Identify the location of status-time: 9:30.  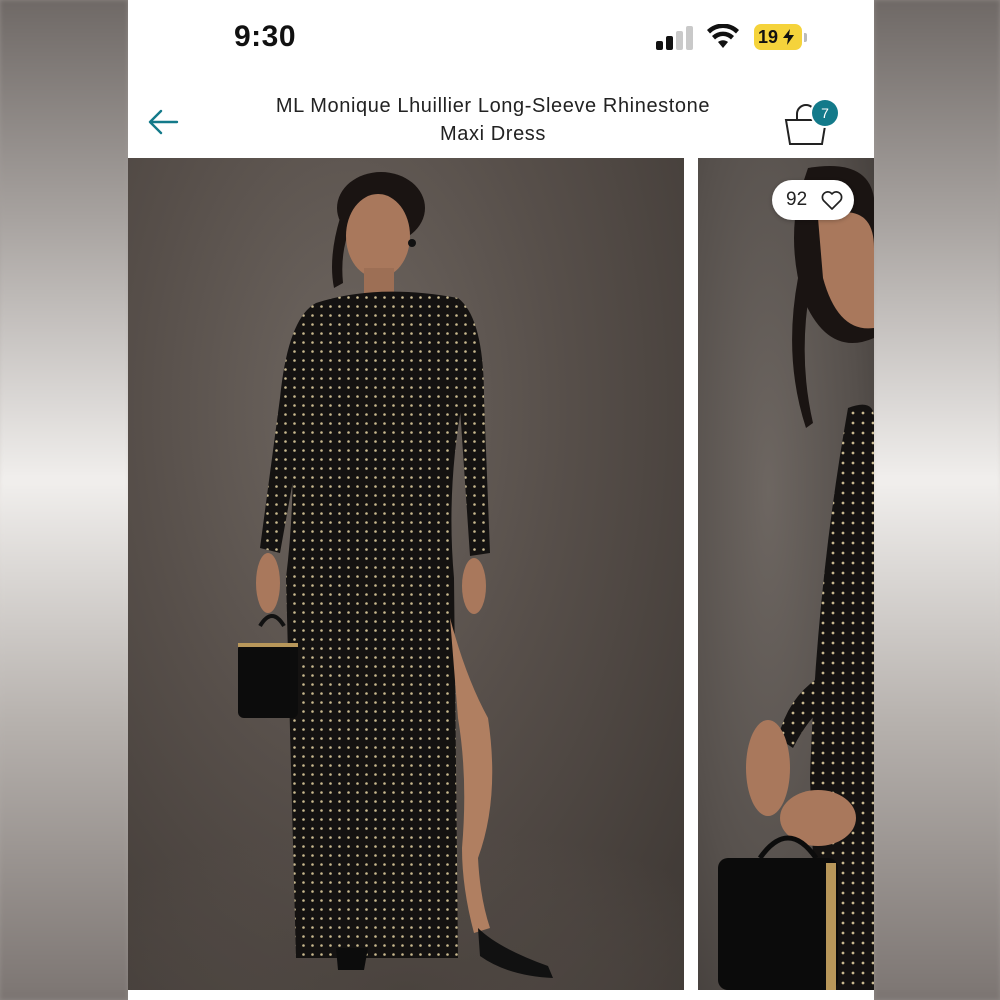
(265, 36).